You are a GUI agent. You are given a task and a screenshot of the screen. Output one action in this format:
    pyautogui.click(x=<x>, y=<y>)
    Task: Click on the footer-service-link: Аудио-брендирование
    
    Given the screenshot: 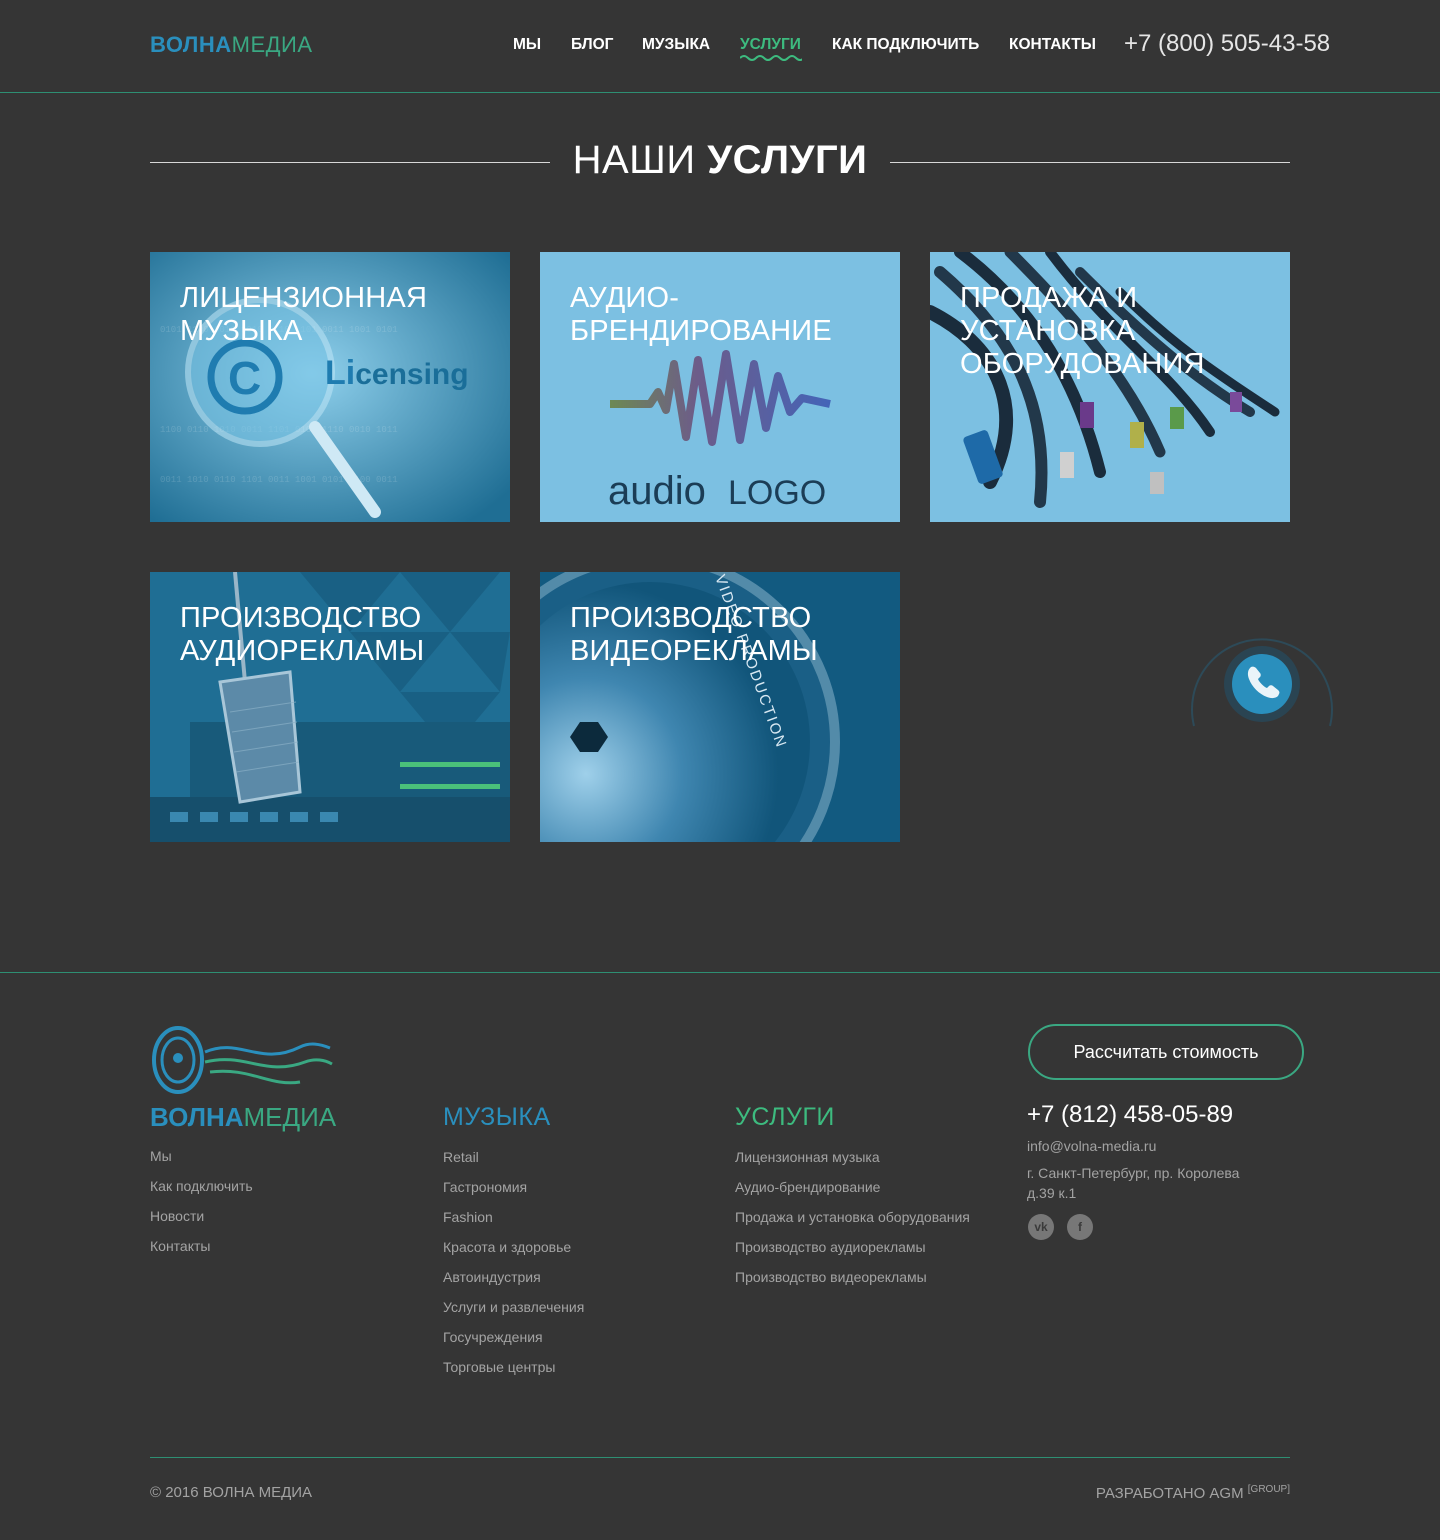 What is the action you would take?
    pyautogui.click(x=852, y=1187)
    